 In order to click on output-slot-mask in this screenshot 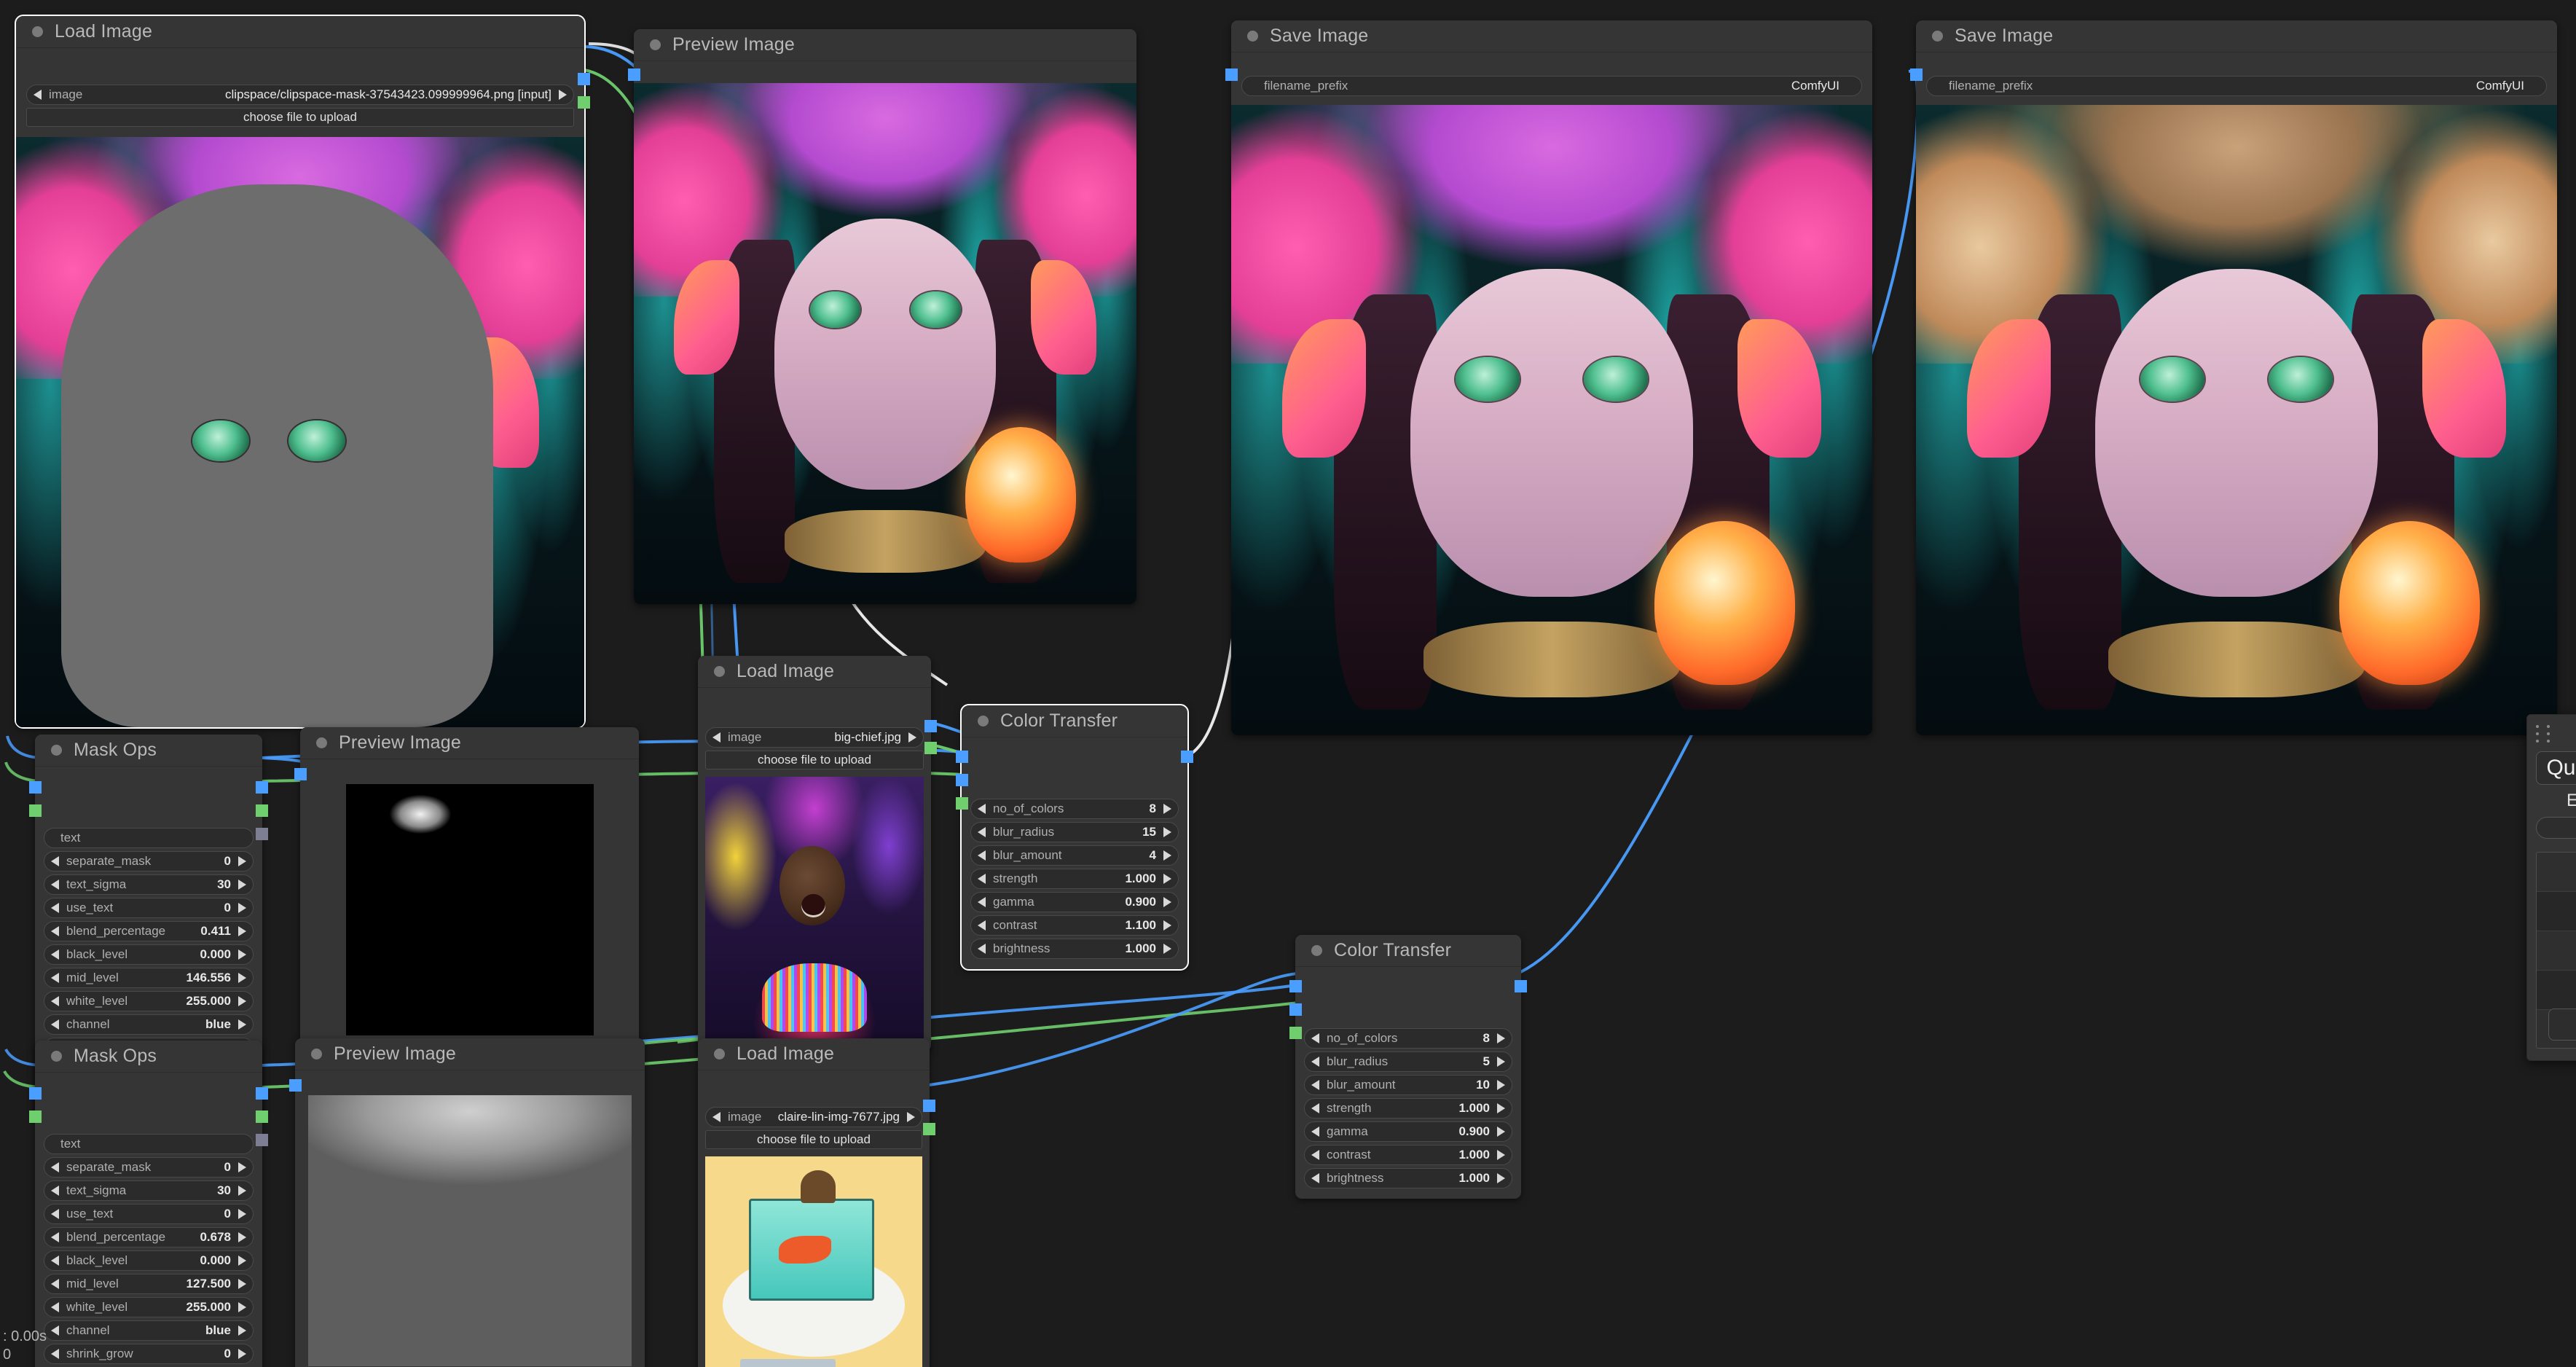, I will do `click(930, 748)`.